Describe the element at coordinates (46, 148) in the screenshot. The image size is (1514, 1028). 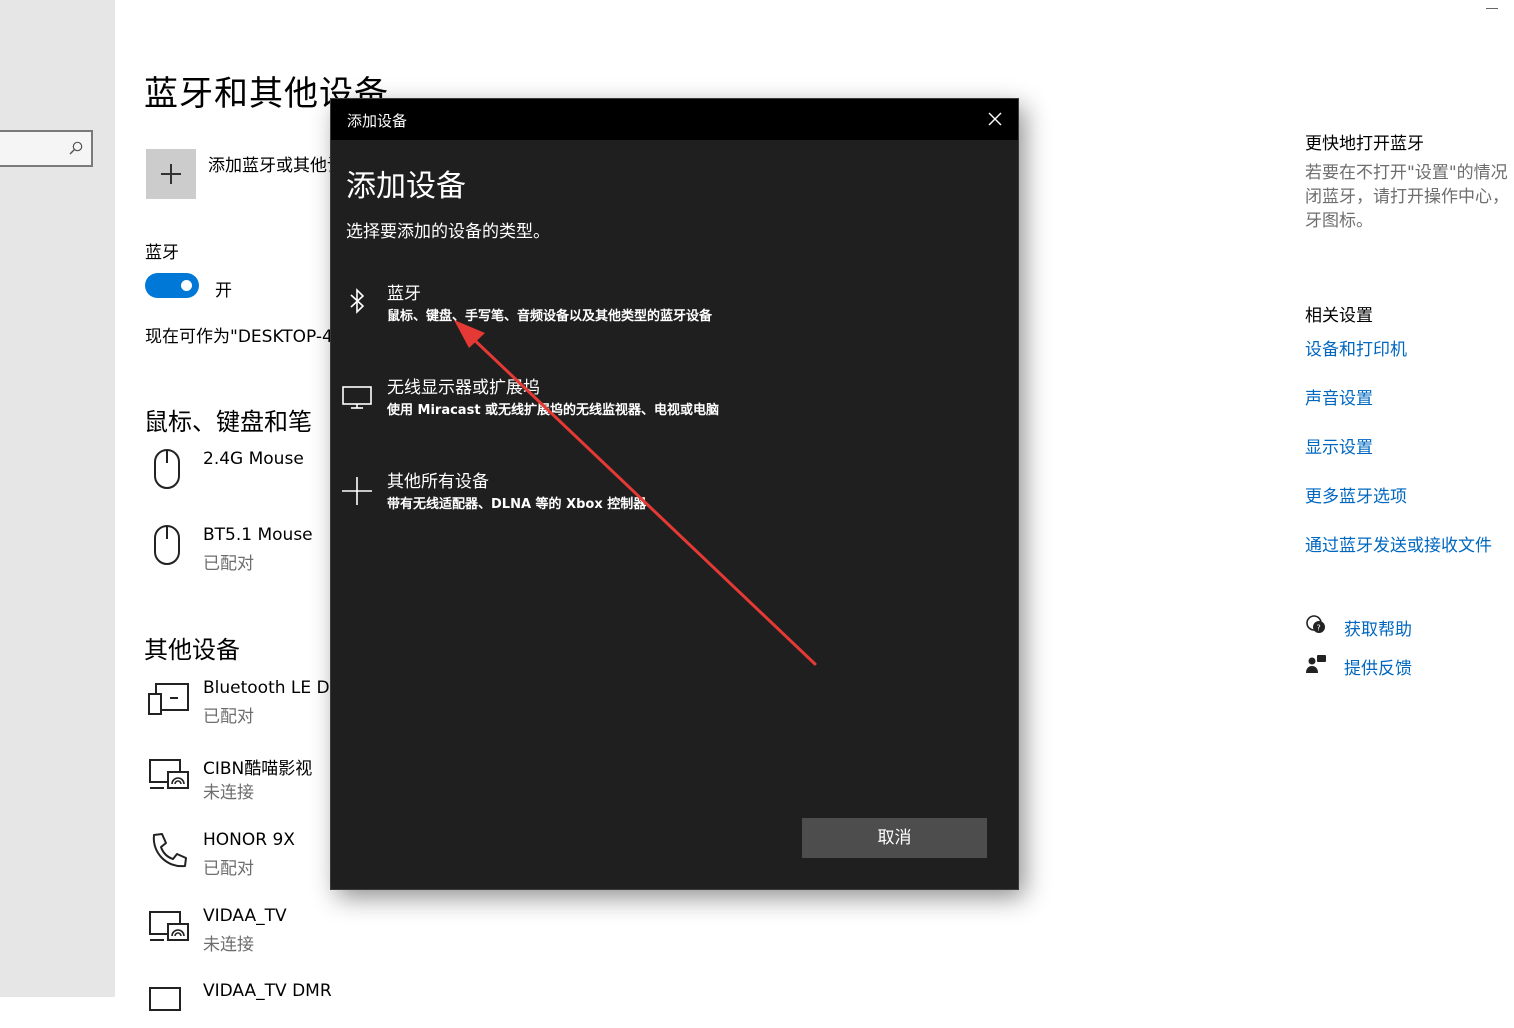
I see `search-input` at that location.